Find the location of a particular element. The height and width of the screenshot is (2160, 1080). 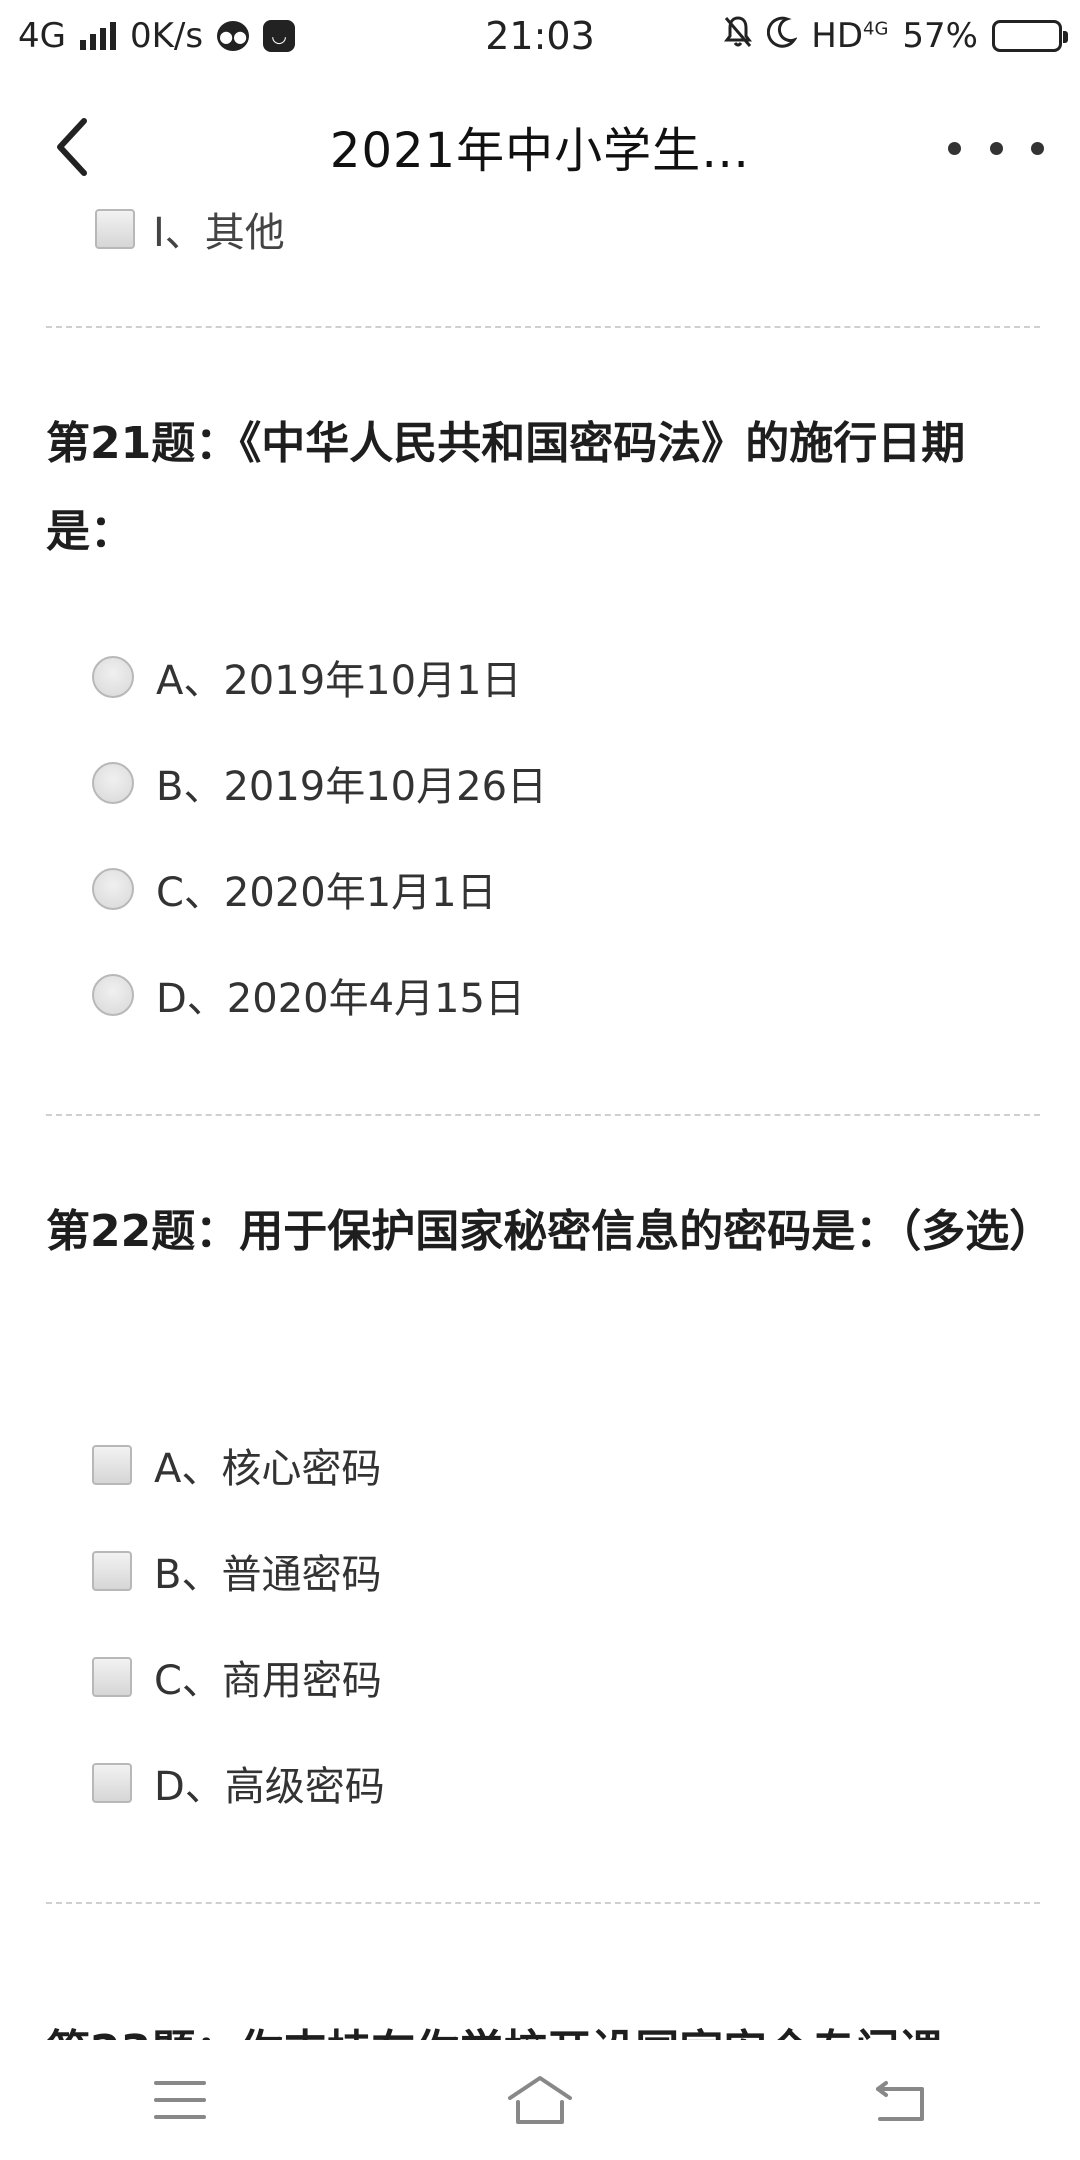

question-22-text: 第22题：用于保护国家秘密信息的密码是：（多选） is located at coordinates (550, 1231).